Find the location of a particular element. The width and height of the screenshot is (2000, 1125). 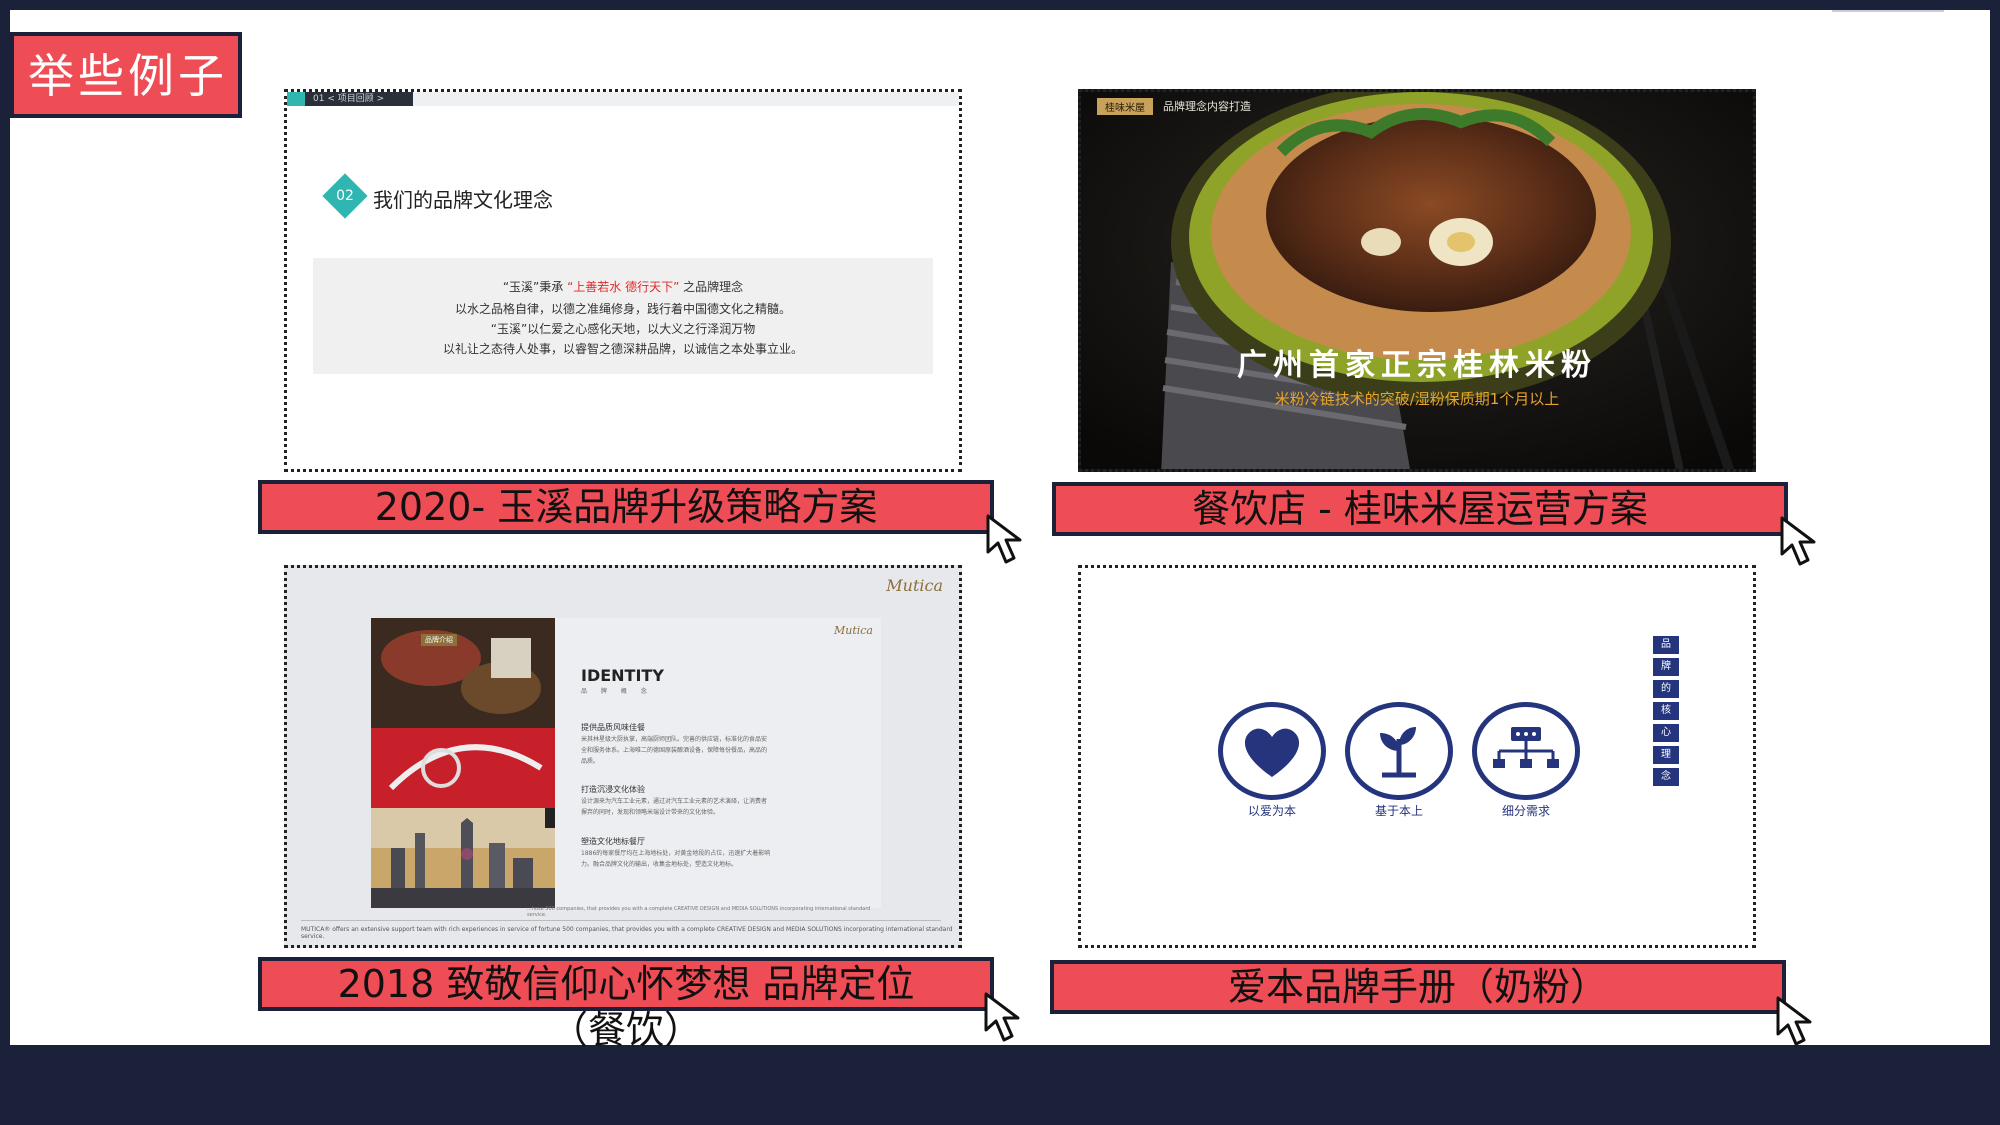

brand-logo: Mutica is located at coordinates (914, 585).